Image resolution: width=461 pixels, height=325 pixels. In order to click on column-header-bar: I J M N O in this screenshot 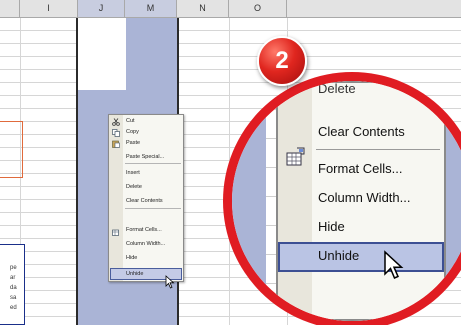, I will do `click(230, 9)`.